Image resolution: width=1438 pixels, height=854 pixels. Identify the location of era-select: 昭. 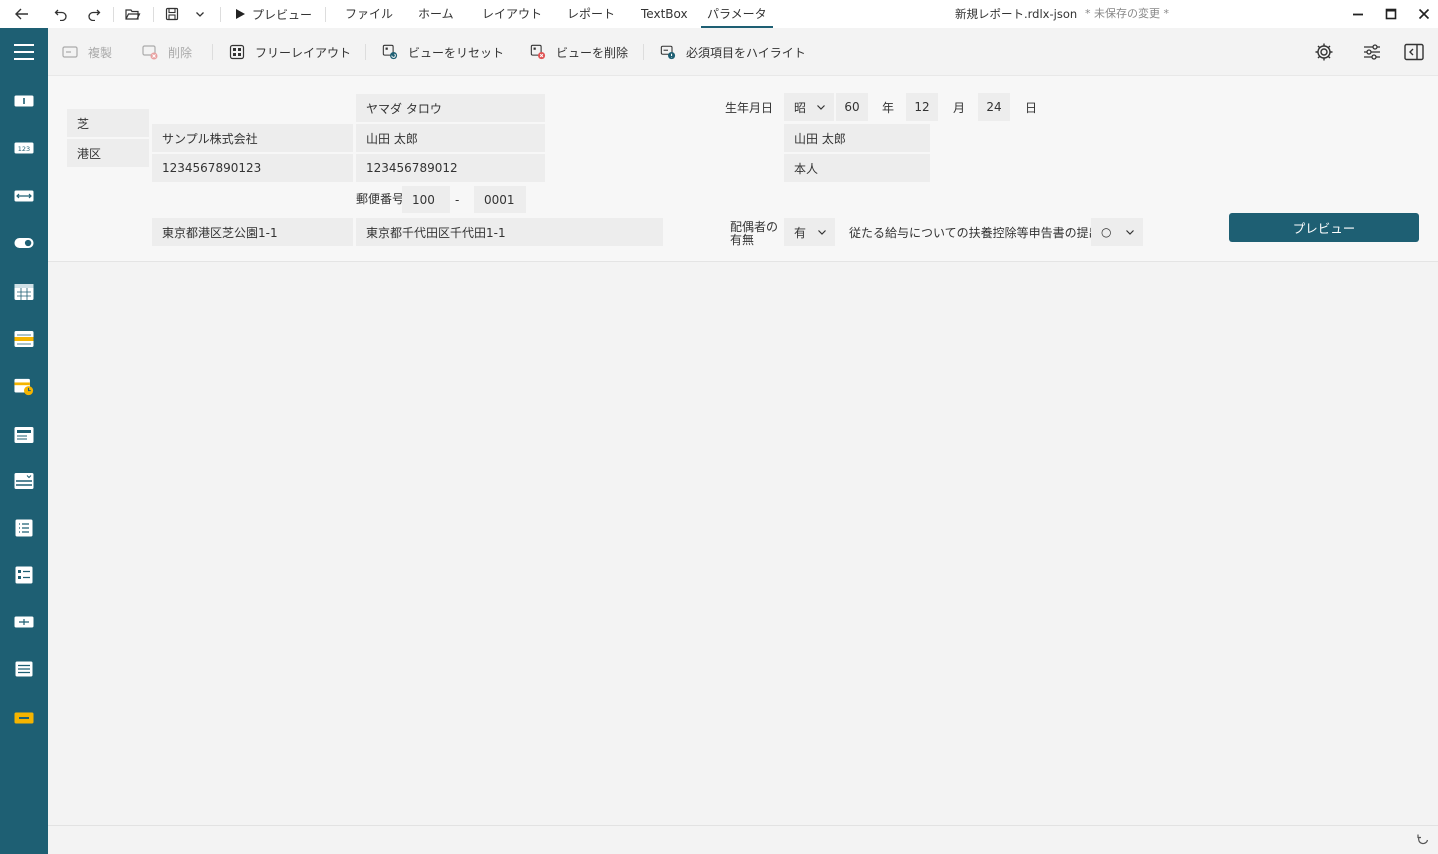
(809, 107).